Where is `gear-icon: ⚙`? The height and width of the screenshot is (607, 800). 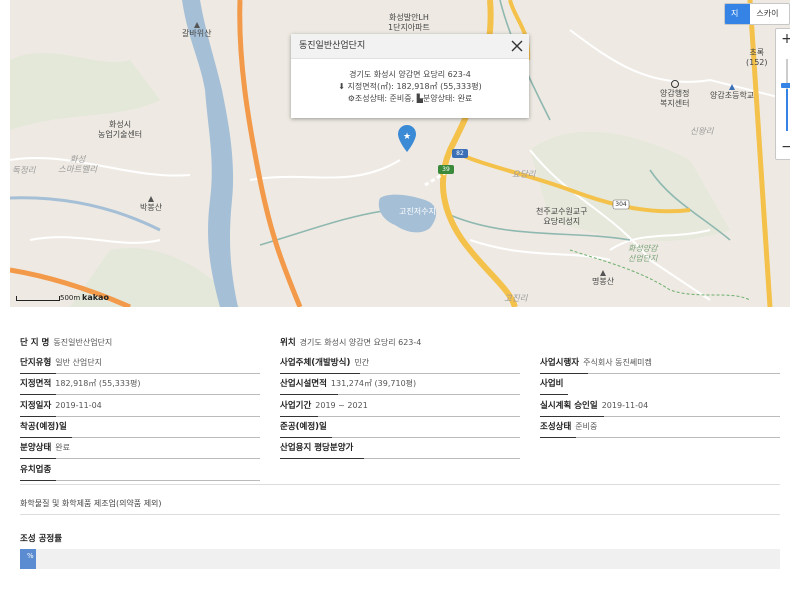 gear-icon: ⚙ is located at coordinates (351, 98).